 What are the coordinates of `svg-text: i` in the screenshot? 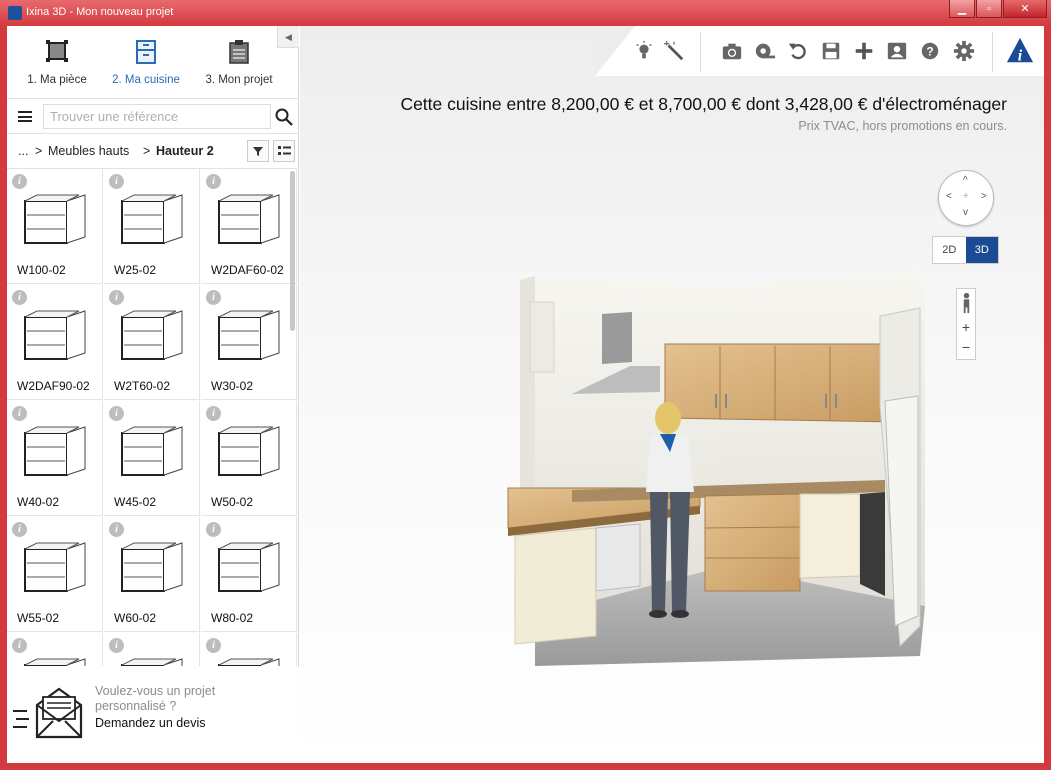 It's located at (1020, 55).